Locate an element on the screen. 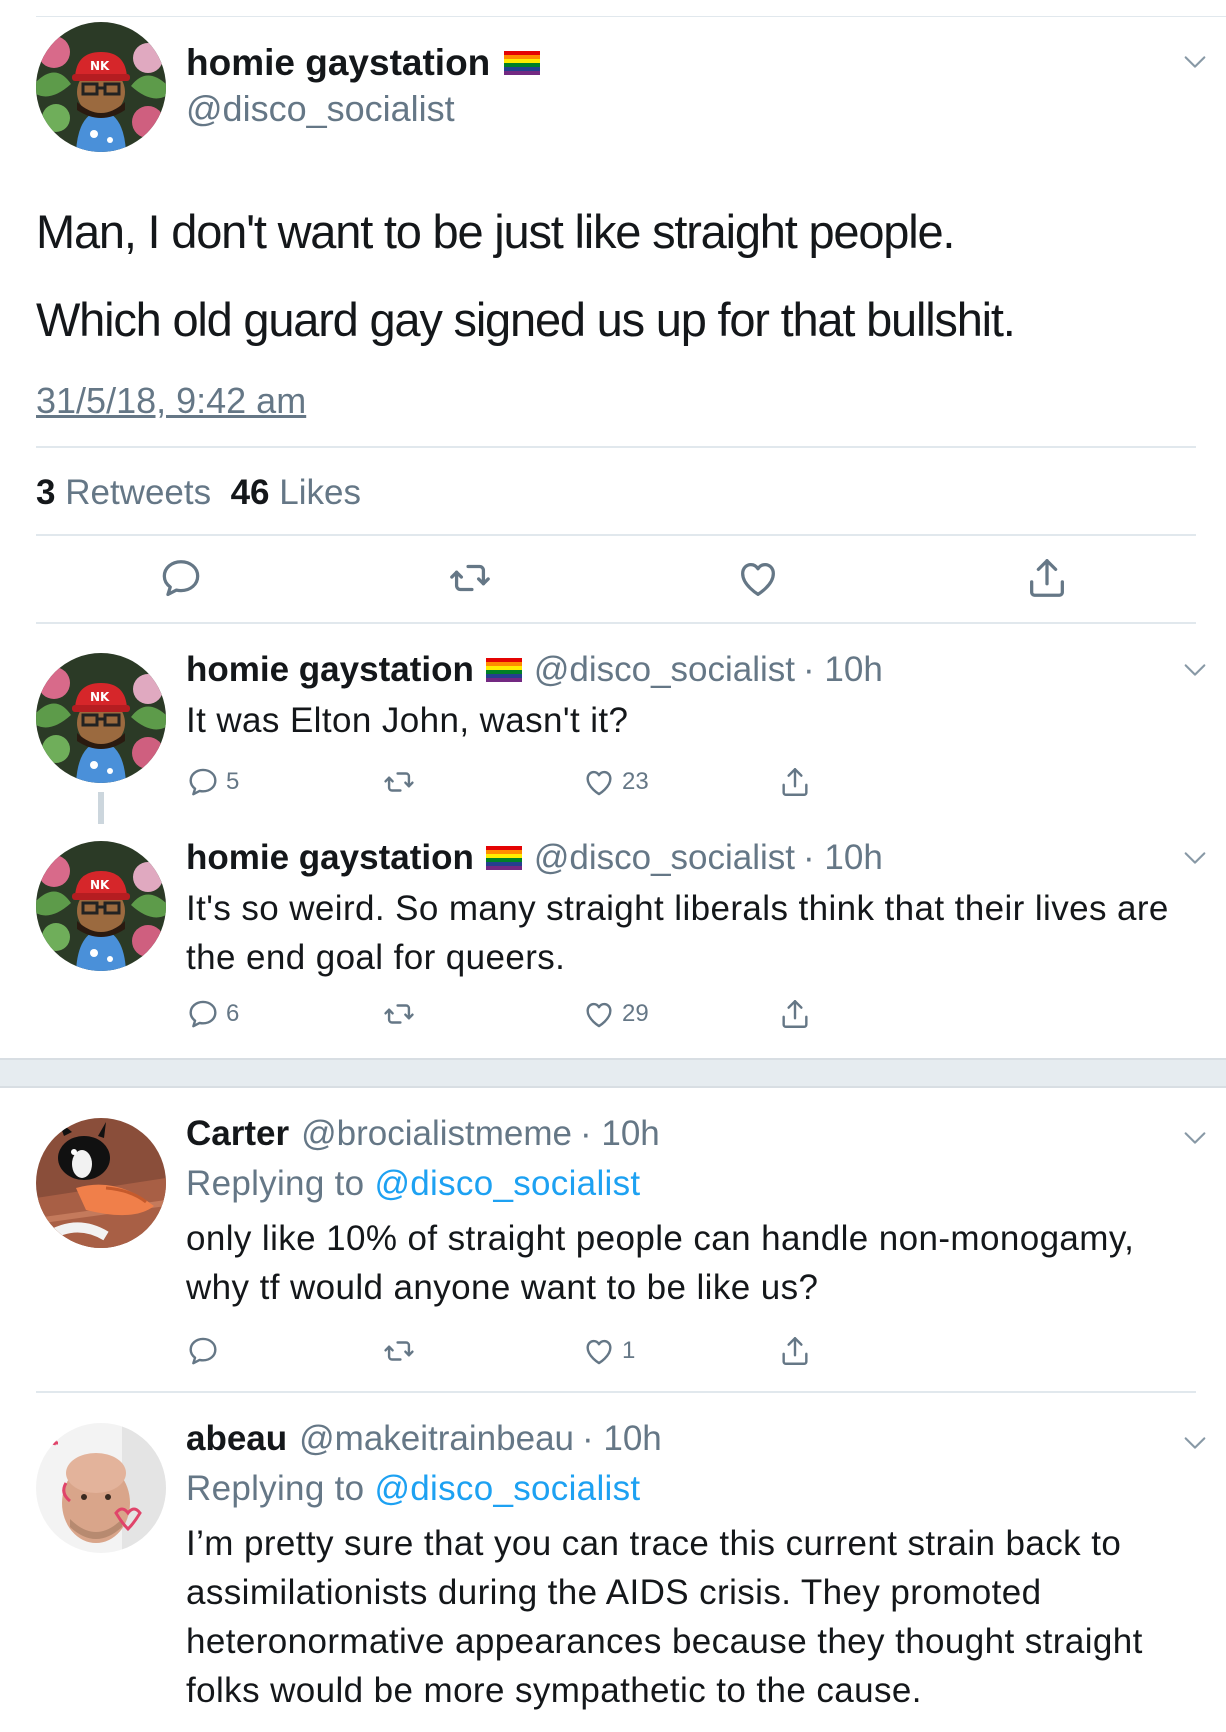 The height and width of the screenshot is (1732, 1226). reply-button: 5 is located at coordinates (212, 782).